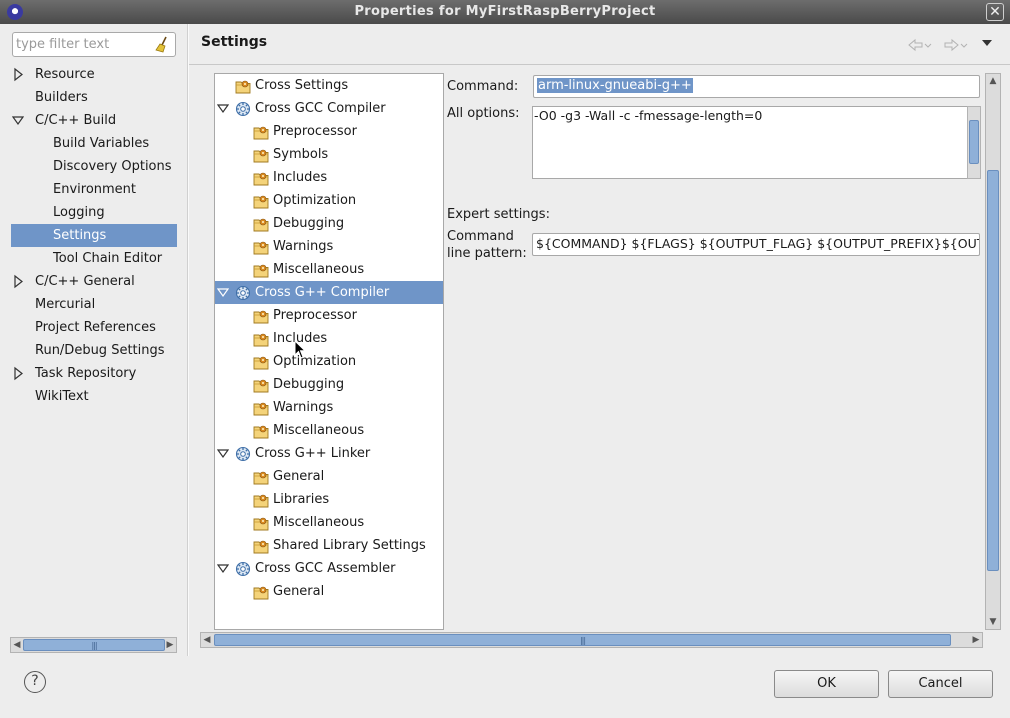 This screenshot has height=718, width=1010. I want to click on close-button: ✕, so click(995, 12).